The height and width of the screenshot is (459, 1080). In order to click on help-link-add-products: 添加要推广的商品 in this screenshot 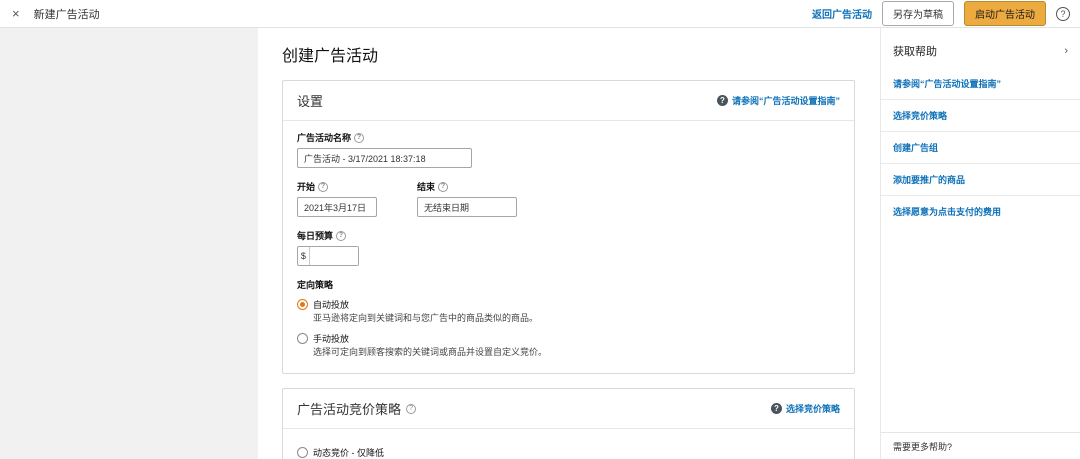, I will do `click(980, 180)`.